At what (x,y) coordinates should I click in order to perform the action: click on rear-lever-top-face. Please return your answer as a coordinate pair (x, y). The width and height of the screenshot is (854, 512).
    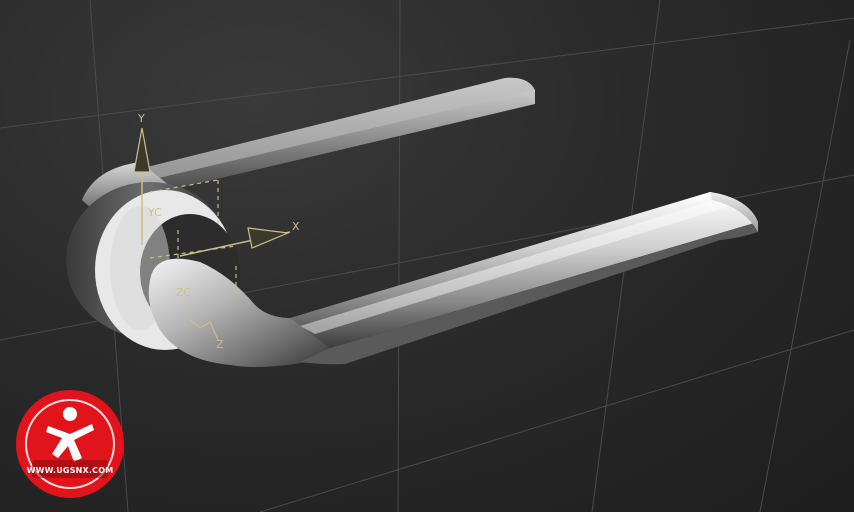
    Looking at the image, I should click on (335, 128).